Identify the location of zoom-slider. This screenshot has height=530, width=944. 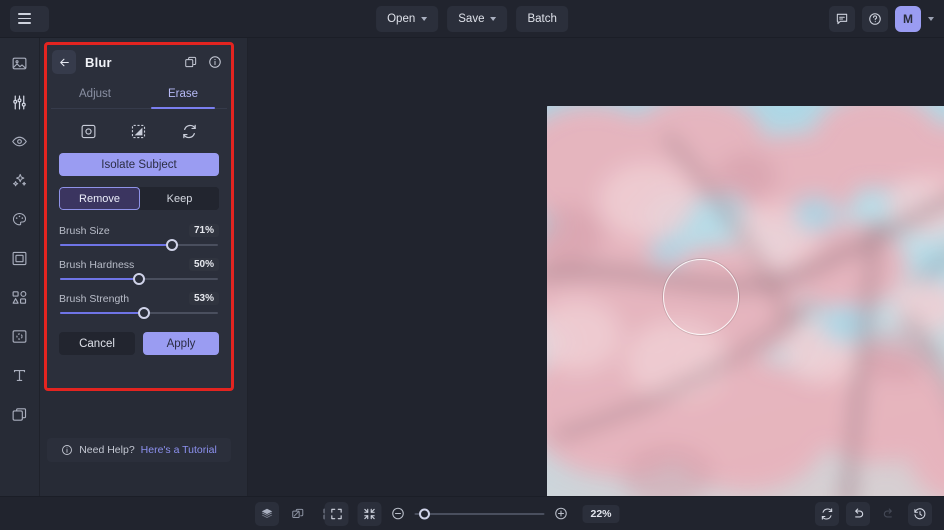
(479, 513).